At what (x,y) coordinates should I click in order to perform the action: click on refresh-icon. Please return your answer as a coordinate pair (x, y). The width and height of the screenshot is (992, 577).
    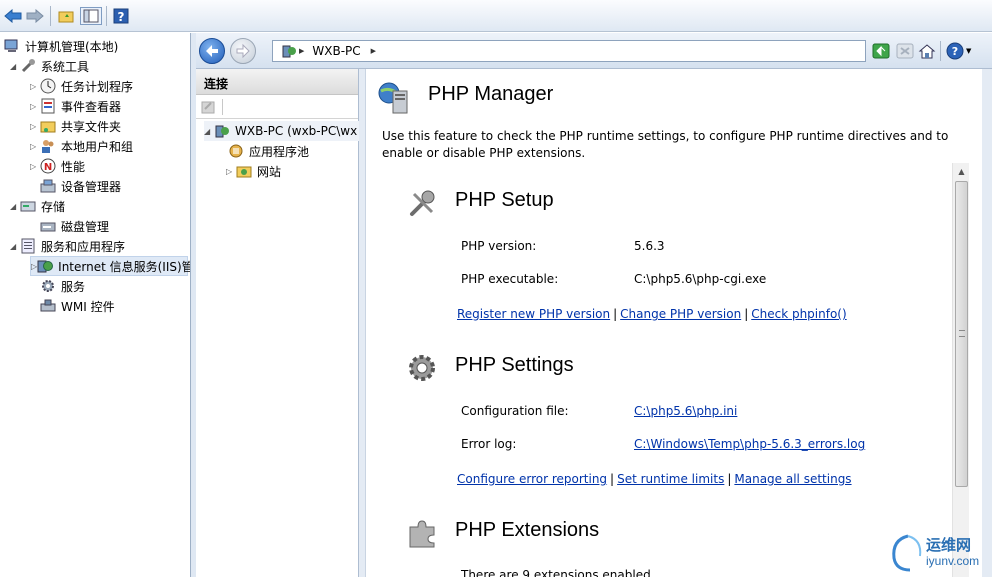
    Looking at the image, I should click on (881, 51).